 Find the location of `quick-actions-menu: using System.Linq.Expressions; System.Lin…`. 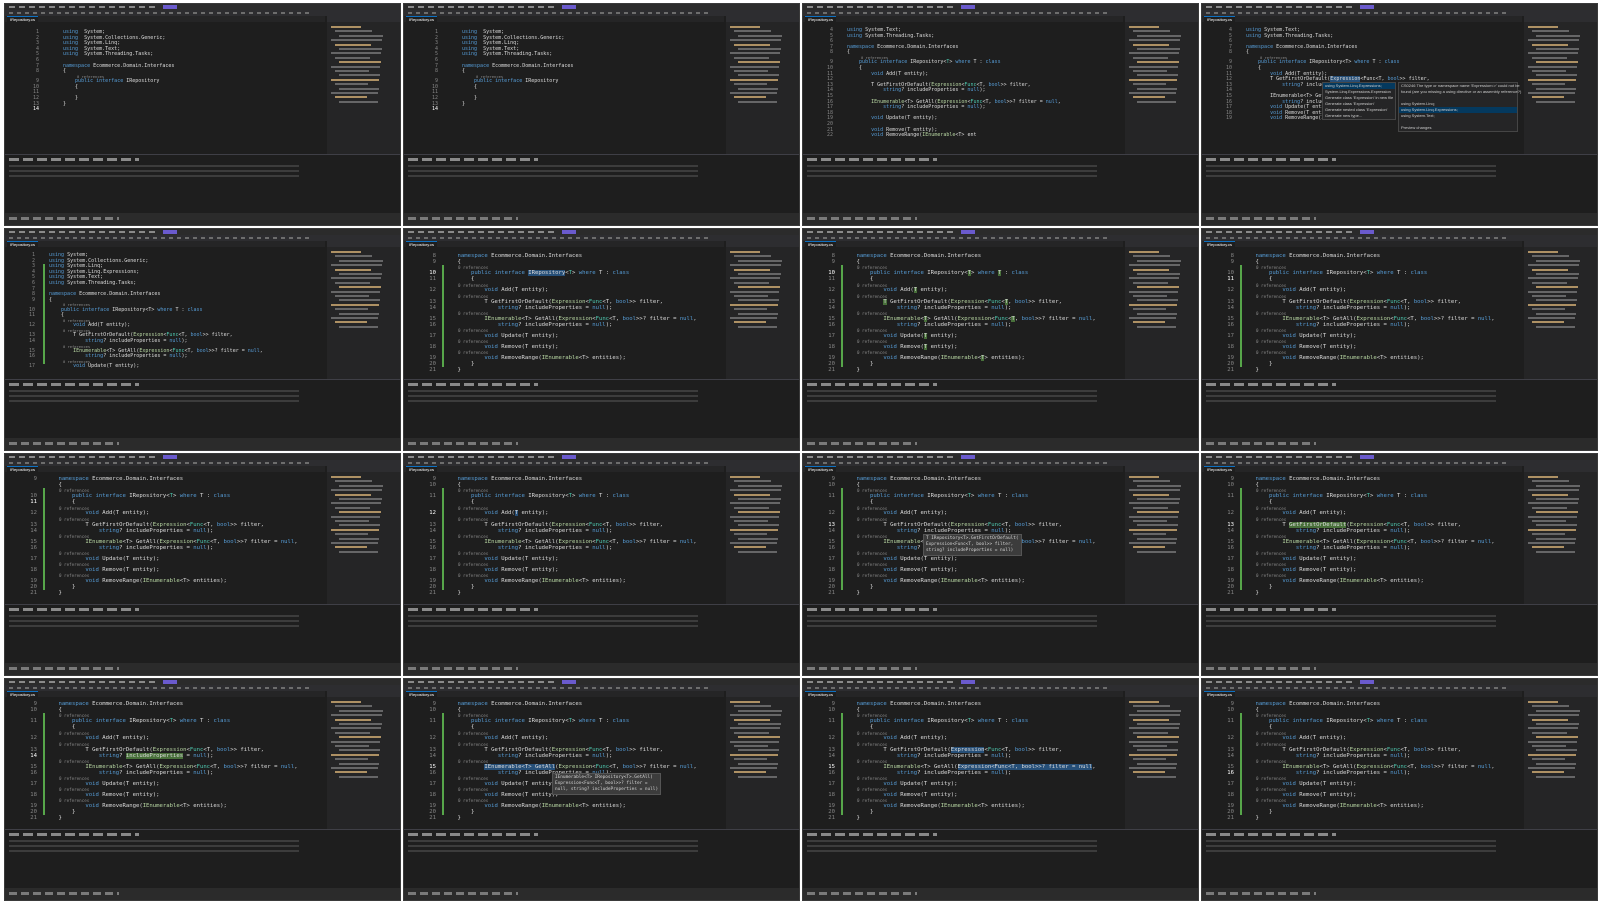

quick-actions-menu: using System.Linq.Expressions; System.Lin… is located at coordinates (1359, 101).